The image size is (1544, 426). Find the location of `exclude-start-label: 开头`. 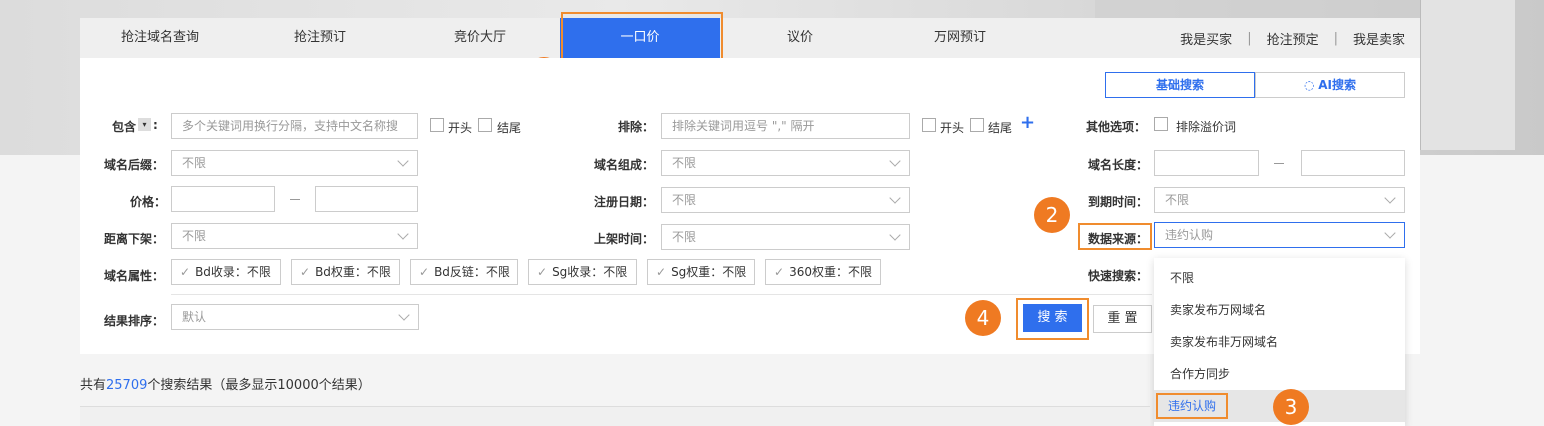

exclude-start-label: 开头 is located at coordinates (952, 128).